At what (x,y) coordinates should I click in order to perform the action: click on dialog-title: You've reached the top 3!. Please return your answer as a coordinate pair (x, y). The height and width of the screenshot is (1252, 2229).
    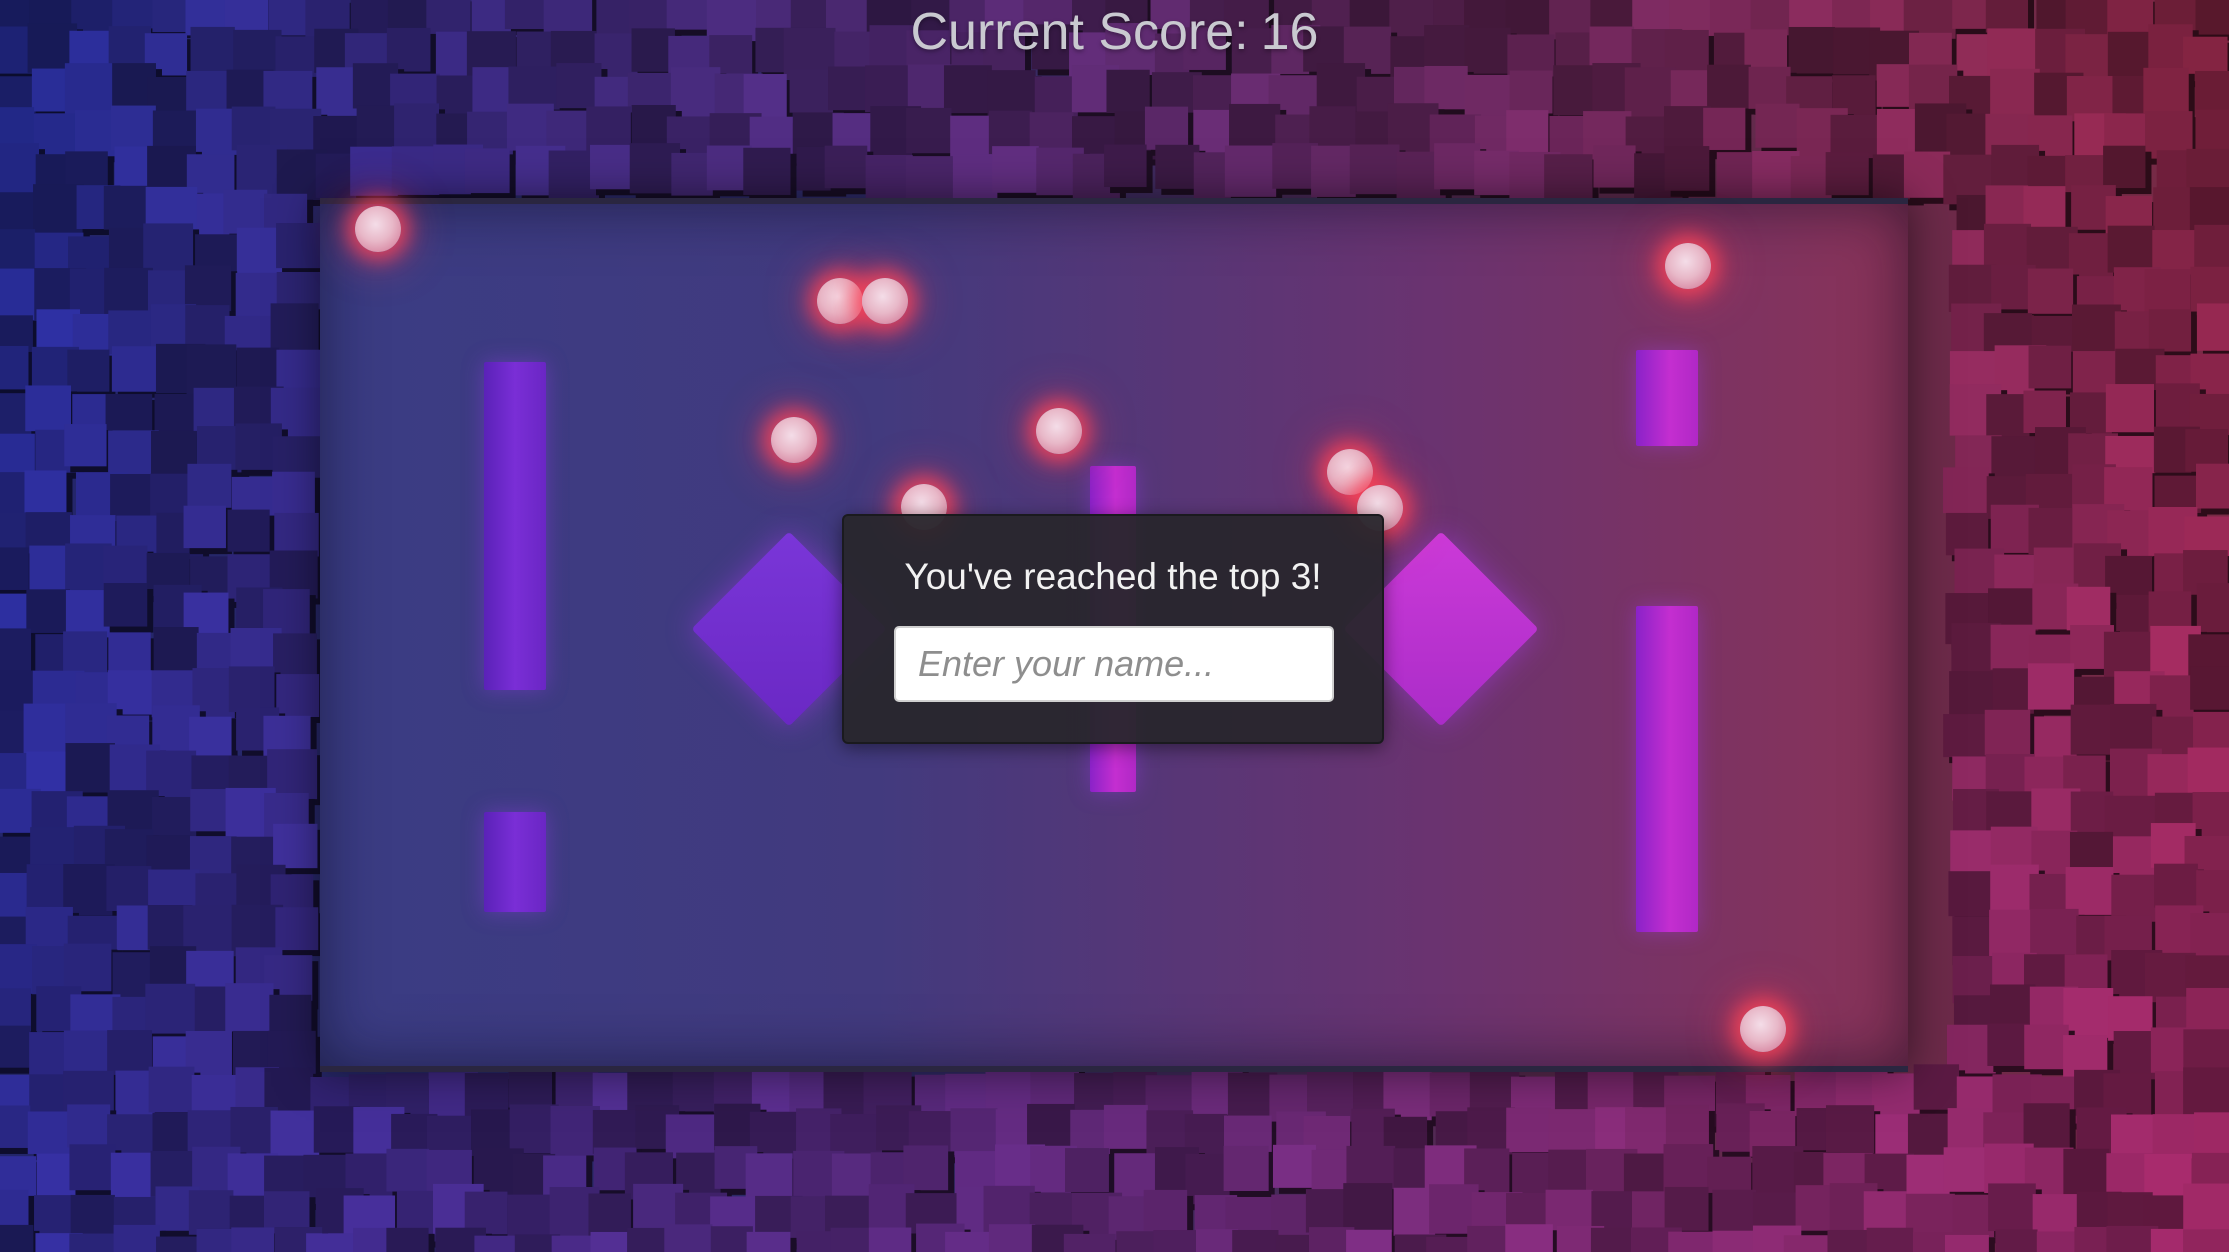
    Looking at the image, I should click on (1113, 576).